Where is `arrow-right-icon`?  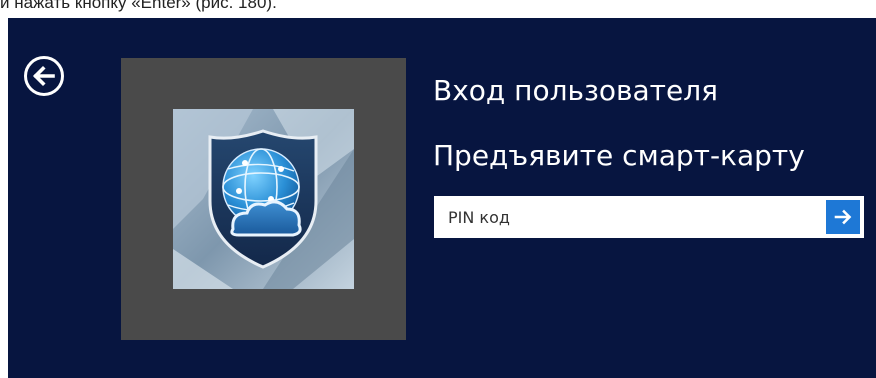 arrow-right-icon is located at coordinates (843, 217).